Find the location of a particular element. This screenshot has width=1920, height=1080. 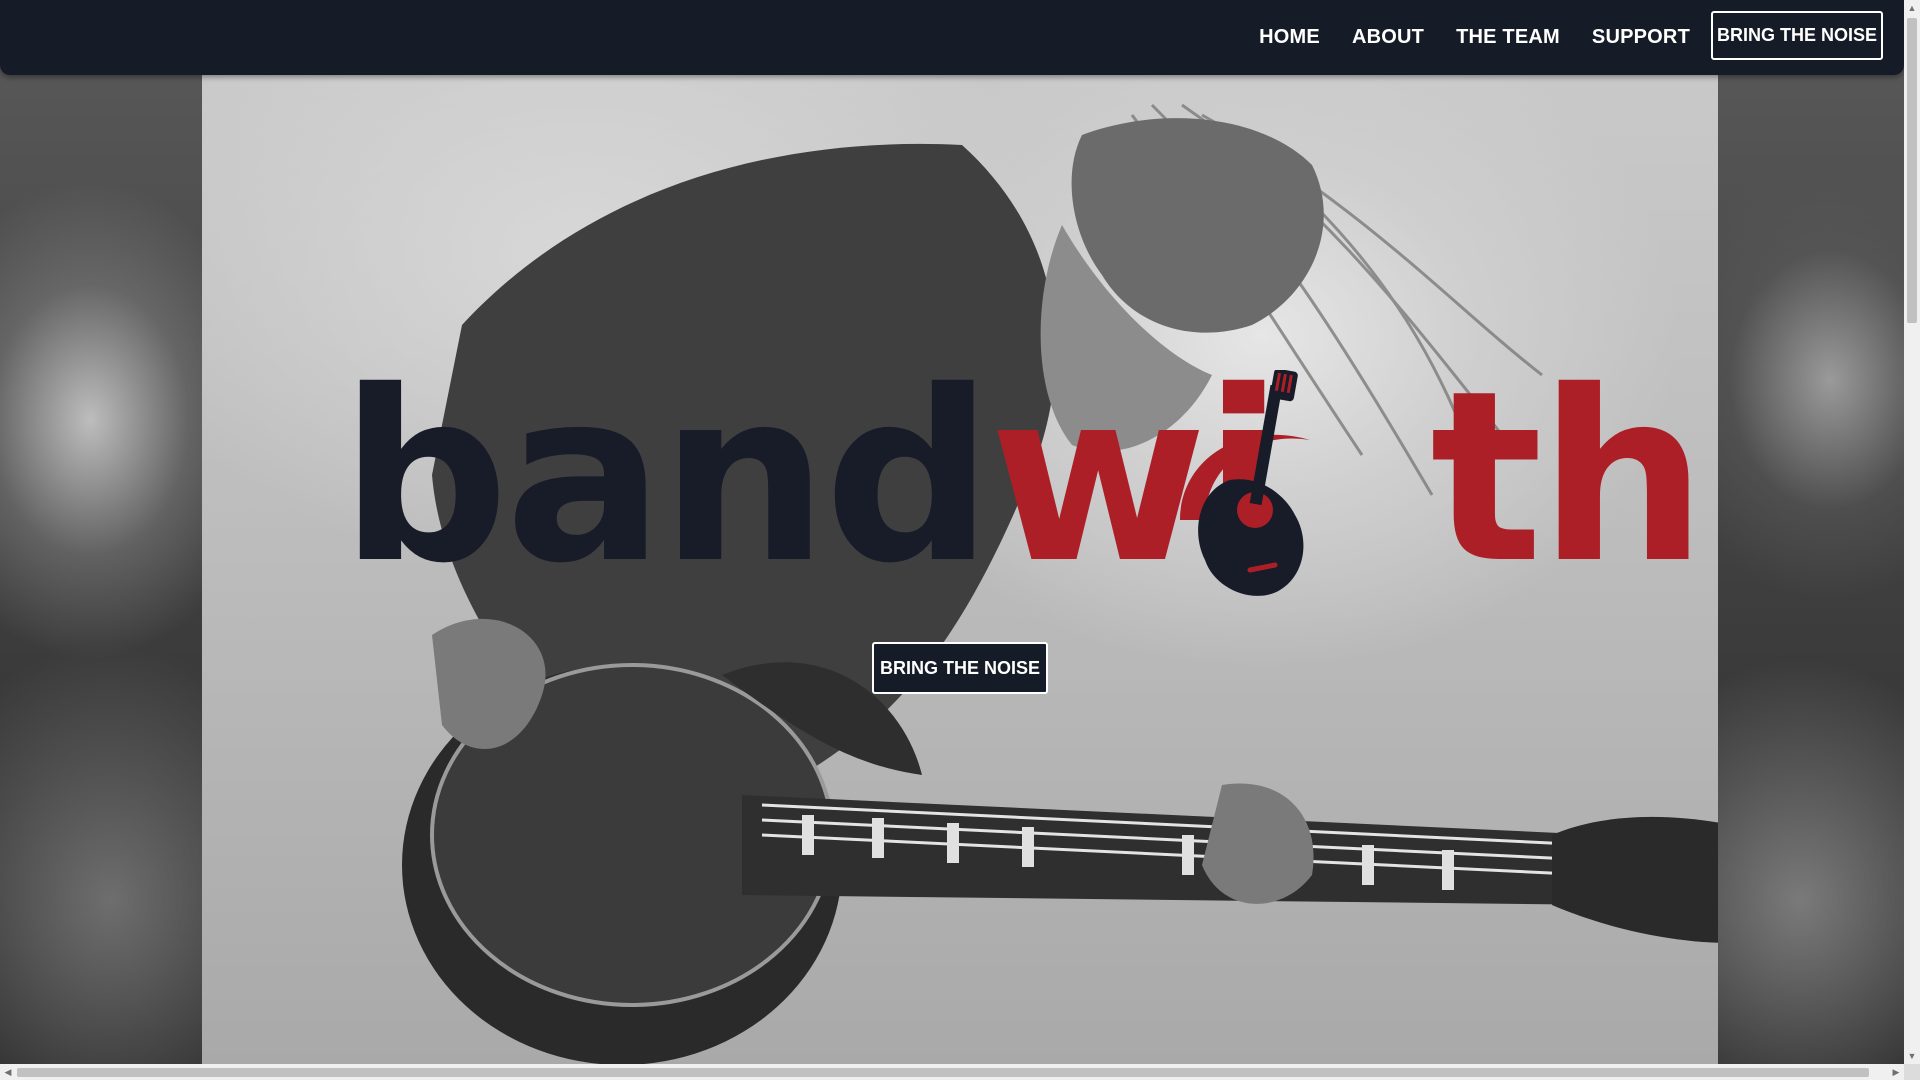

nav-bring-the-noise-button: BRING THE NOISE is located at coordinates (1797, 35).